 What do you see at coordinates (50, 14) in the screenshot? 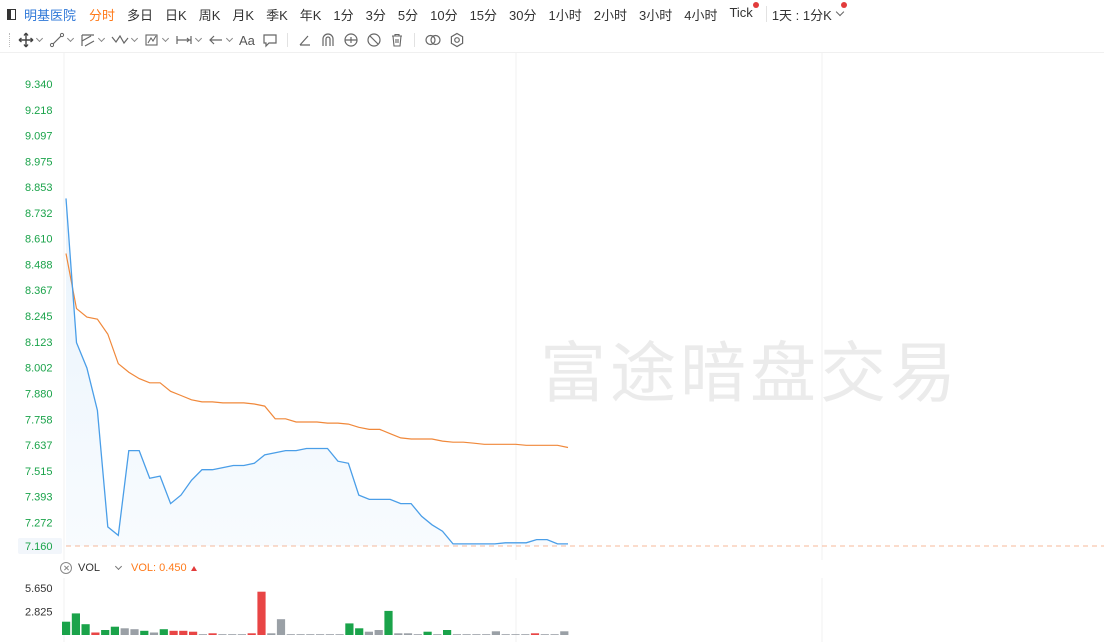
I see `stock-name: 明基医院` at bounding box center [50, 14].